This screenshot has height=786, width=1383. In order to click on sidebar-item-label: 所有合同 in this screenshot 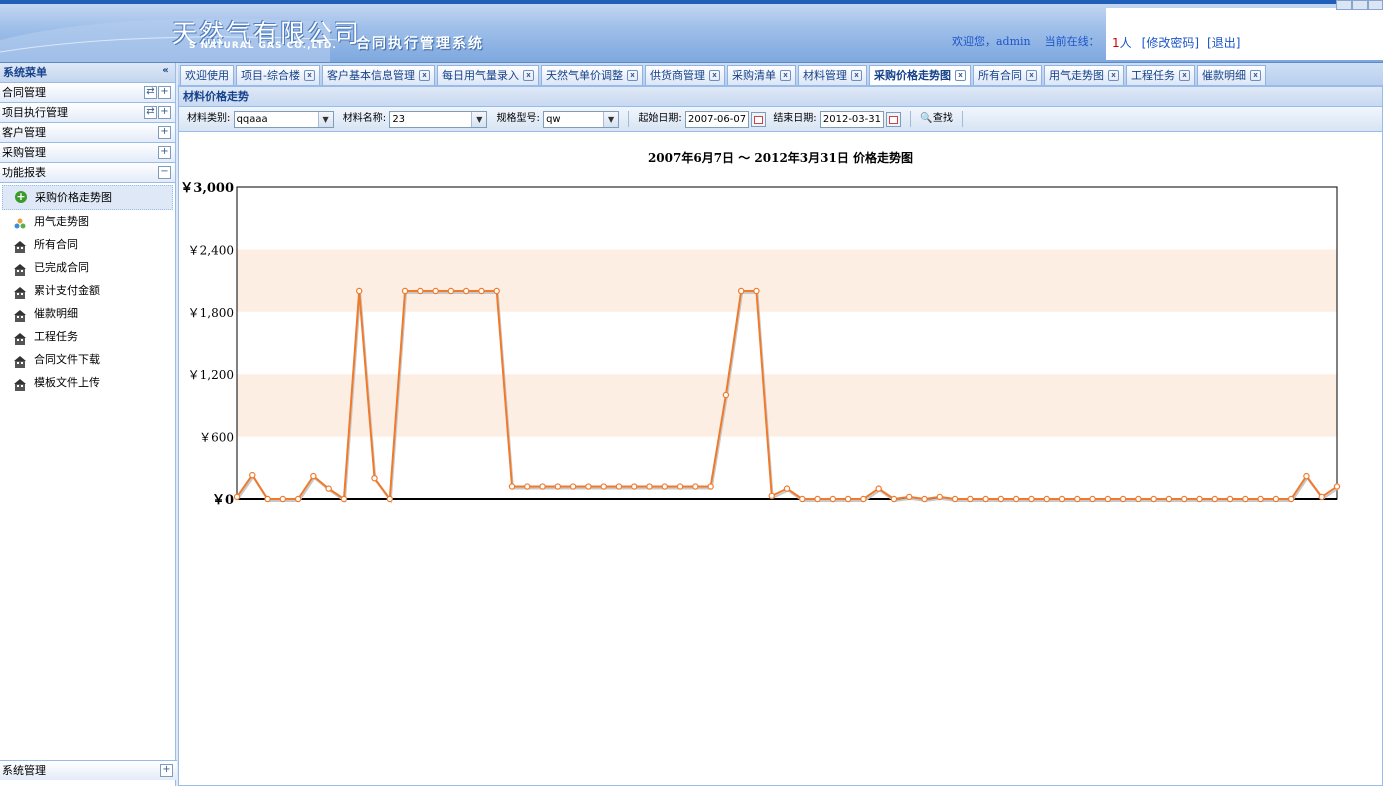, I will do `click(56, 244)`.